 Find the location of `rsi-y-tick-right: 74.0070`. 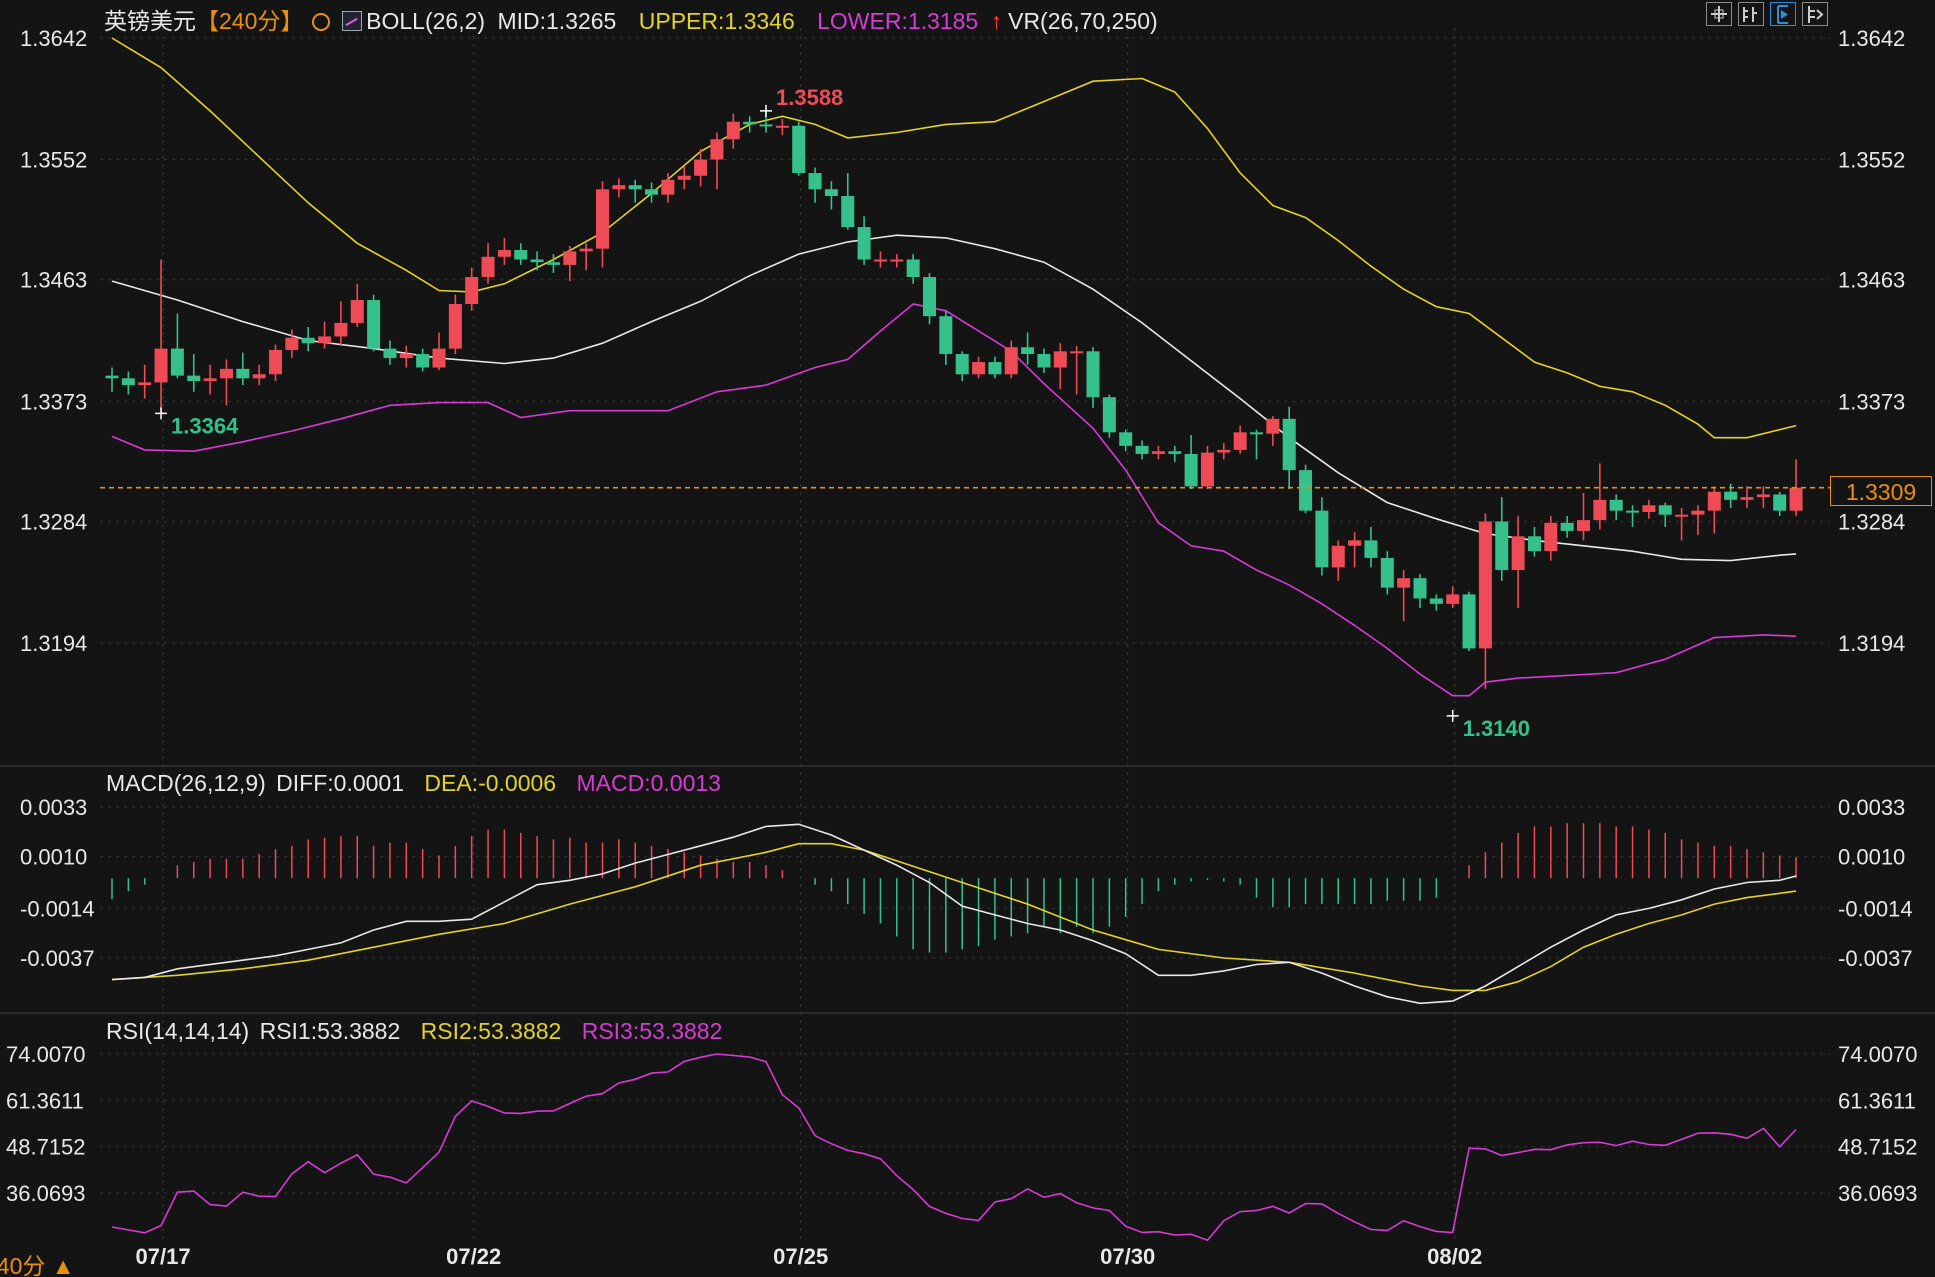

rsi-y-tick-right: 74.0070 is located at coordinates (1878, 1054).